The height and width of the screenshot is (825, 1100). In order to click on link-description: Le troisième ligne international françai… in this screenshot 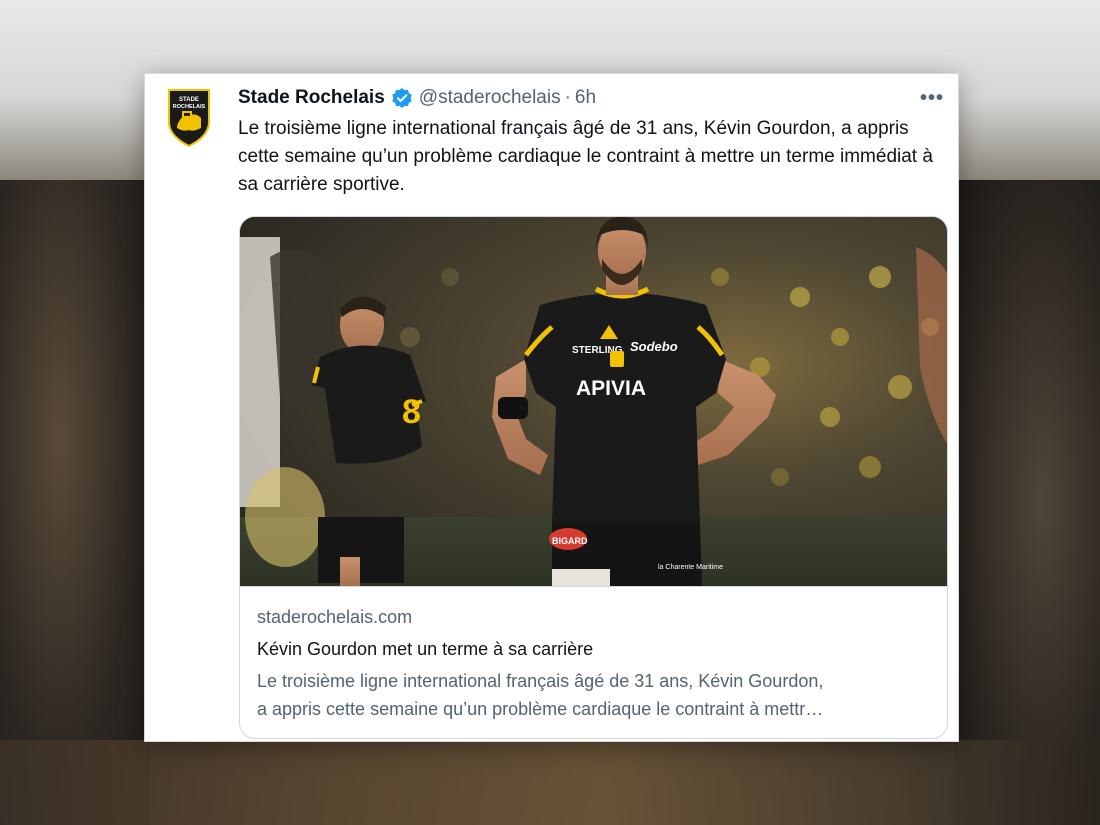, I will do `click(597, 695)`.